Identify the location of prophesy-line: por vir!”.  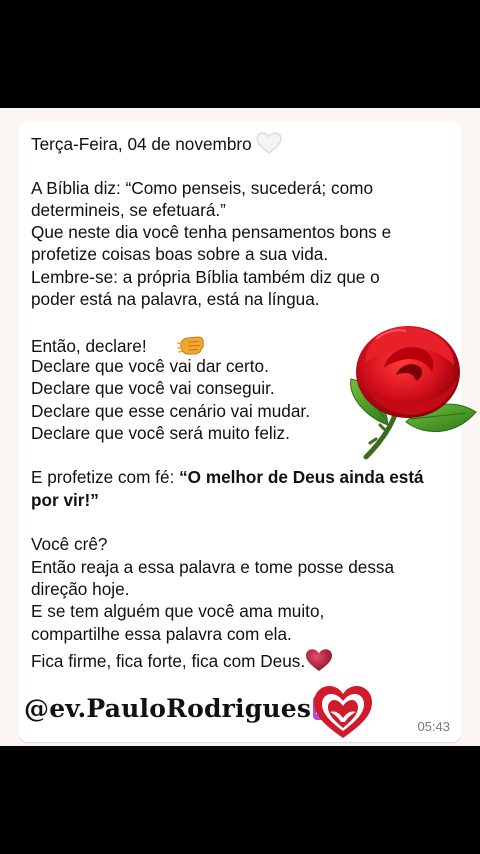
(241, 500).